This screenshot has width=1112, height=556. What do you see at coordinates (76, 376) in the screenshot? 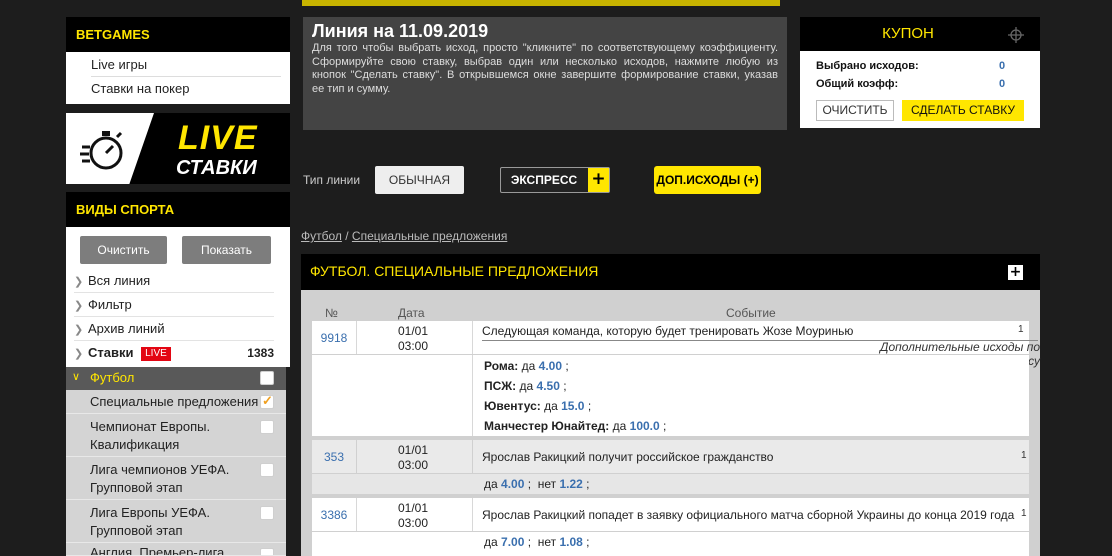
I see `chevron-down-icon: ∨` at bounding box center [76, 376].